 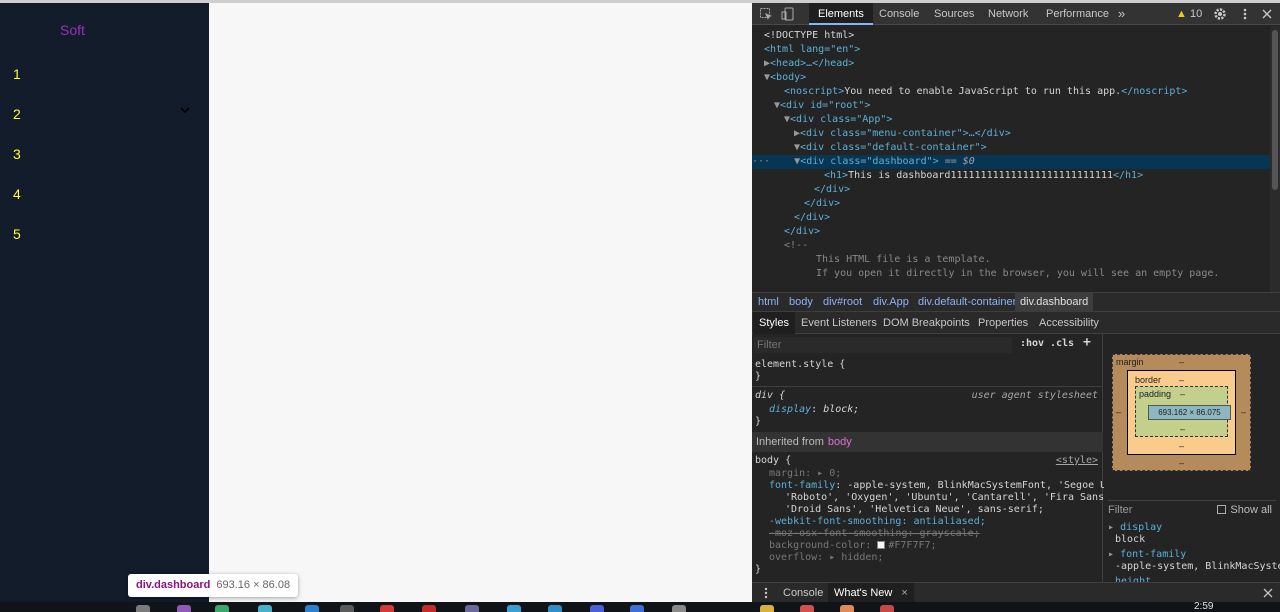 I want to click on computed-font-family: ▸ font-family, so click(x=1193, y=555).